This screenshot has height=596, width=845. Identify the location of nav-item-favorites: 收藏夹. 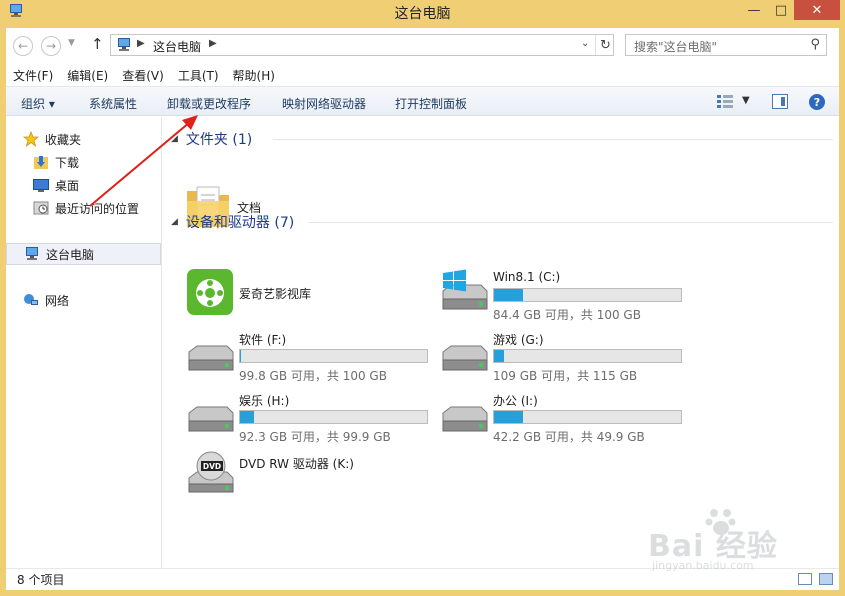
(83, 139).